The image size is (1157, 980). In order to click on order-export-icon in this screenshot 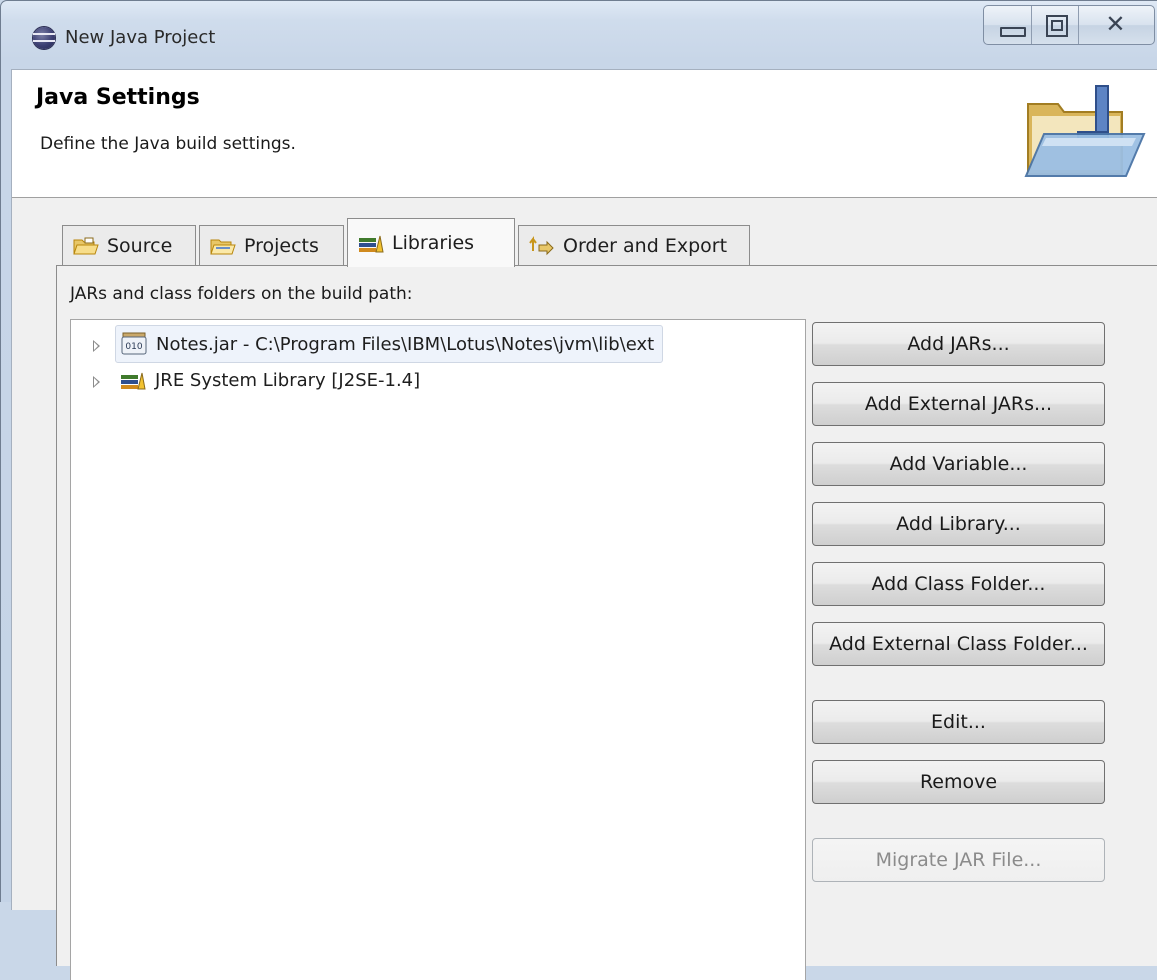, I will do `click(541, 246)`.